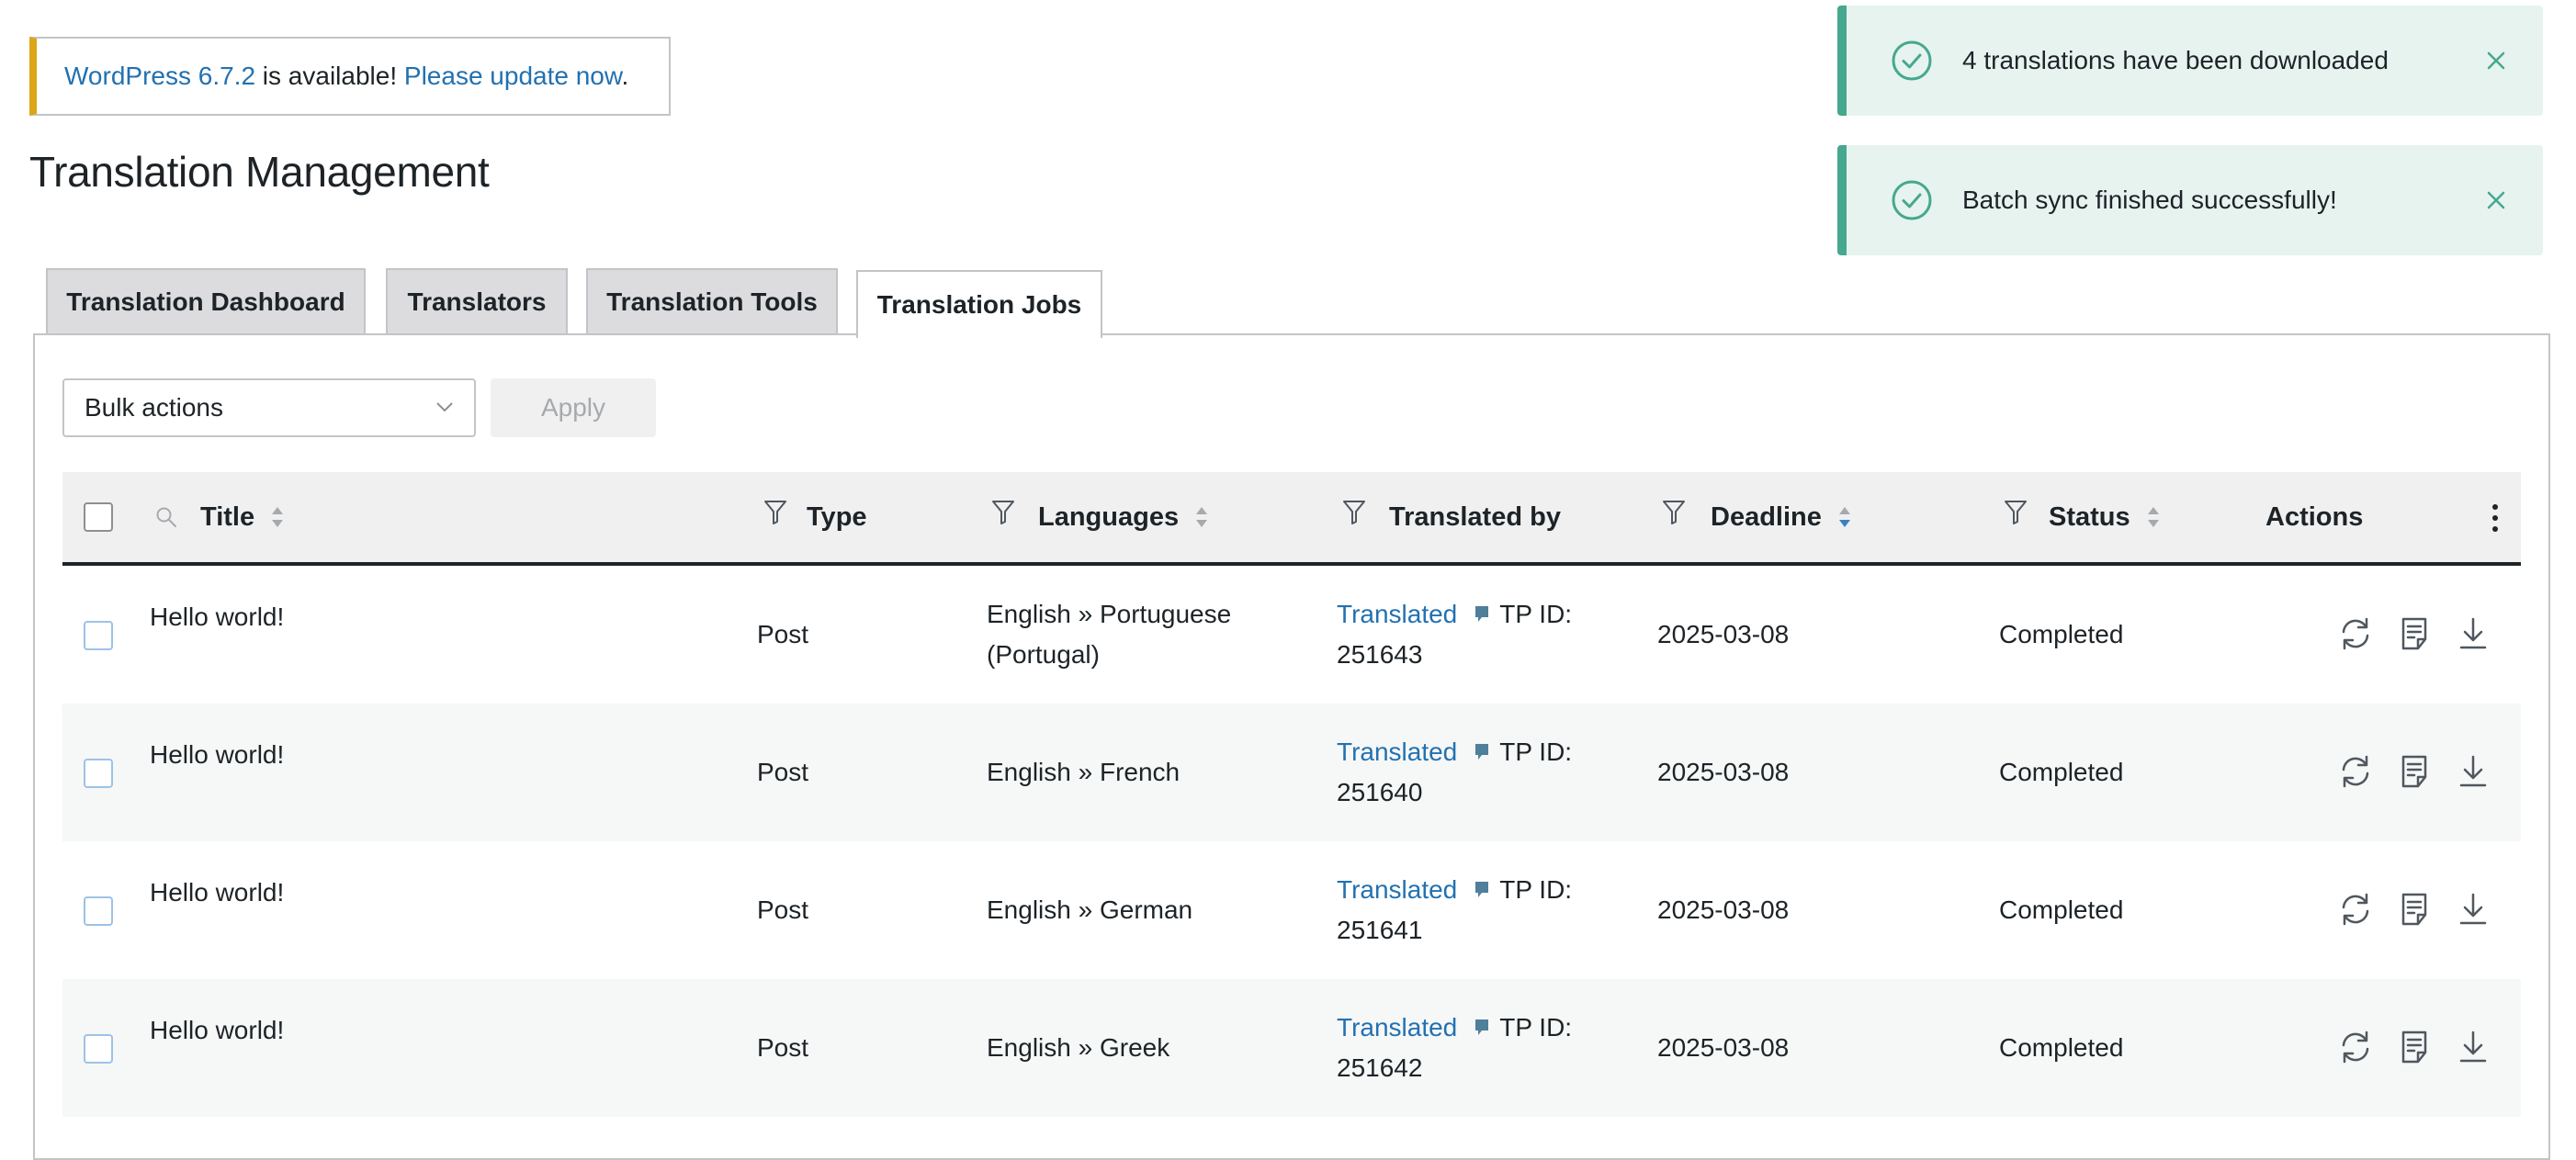  Describe the element at coordinates (2314, 517) in the screenshot. I see `column-actions: Actions` at that location.